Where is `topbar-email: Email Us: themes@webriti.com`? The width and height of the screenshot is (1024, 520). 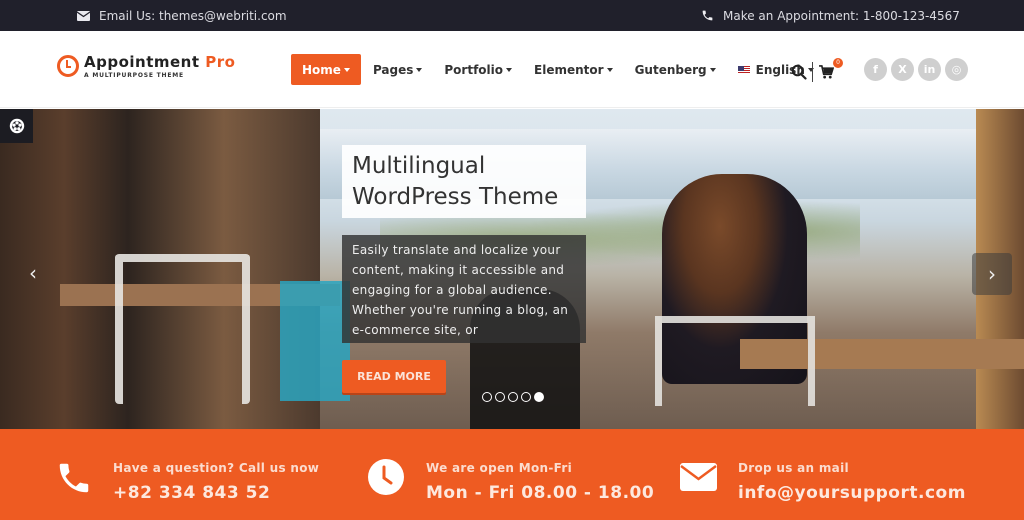 topbar-email: Email Us: themes@webriti.com is located at coordinates (182, 15).